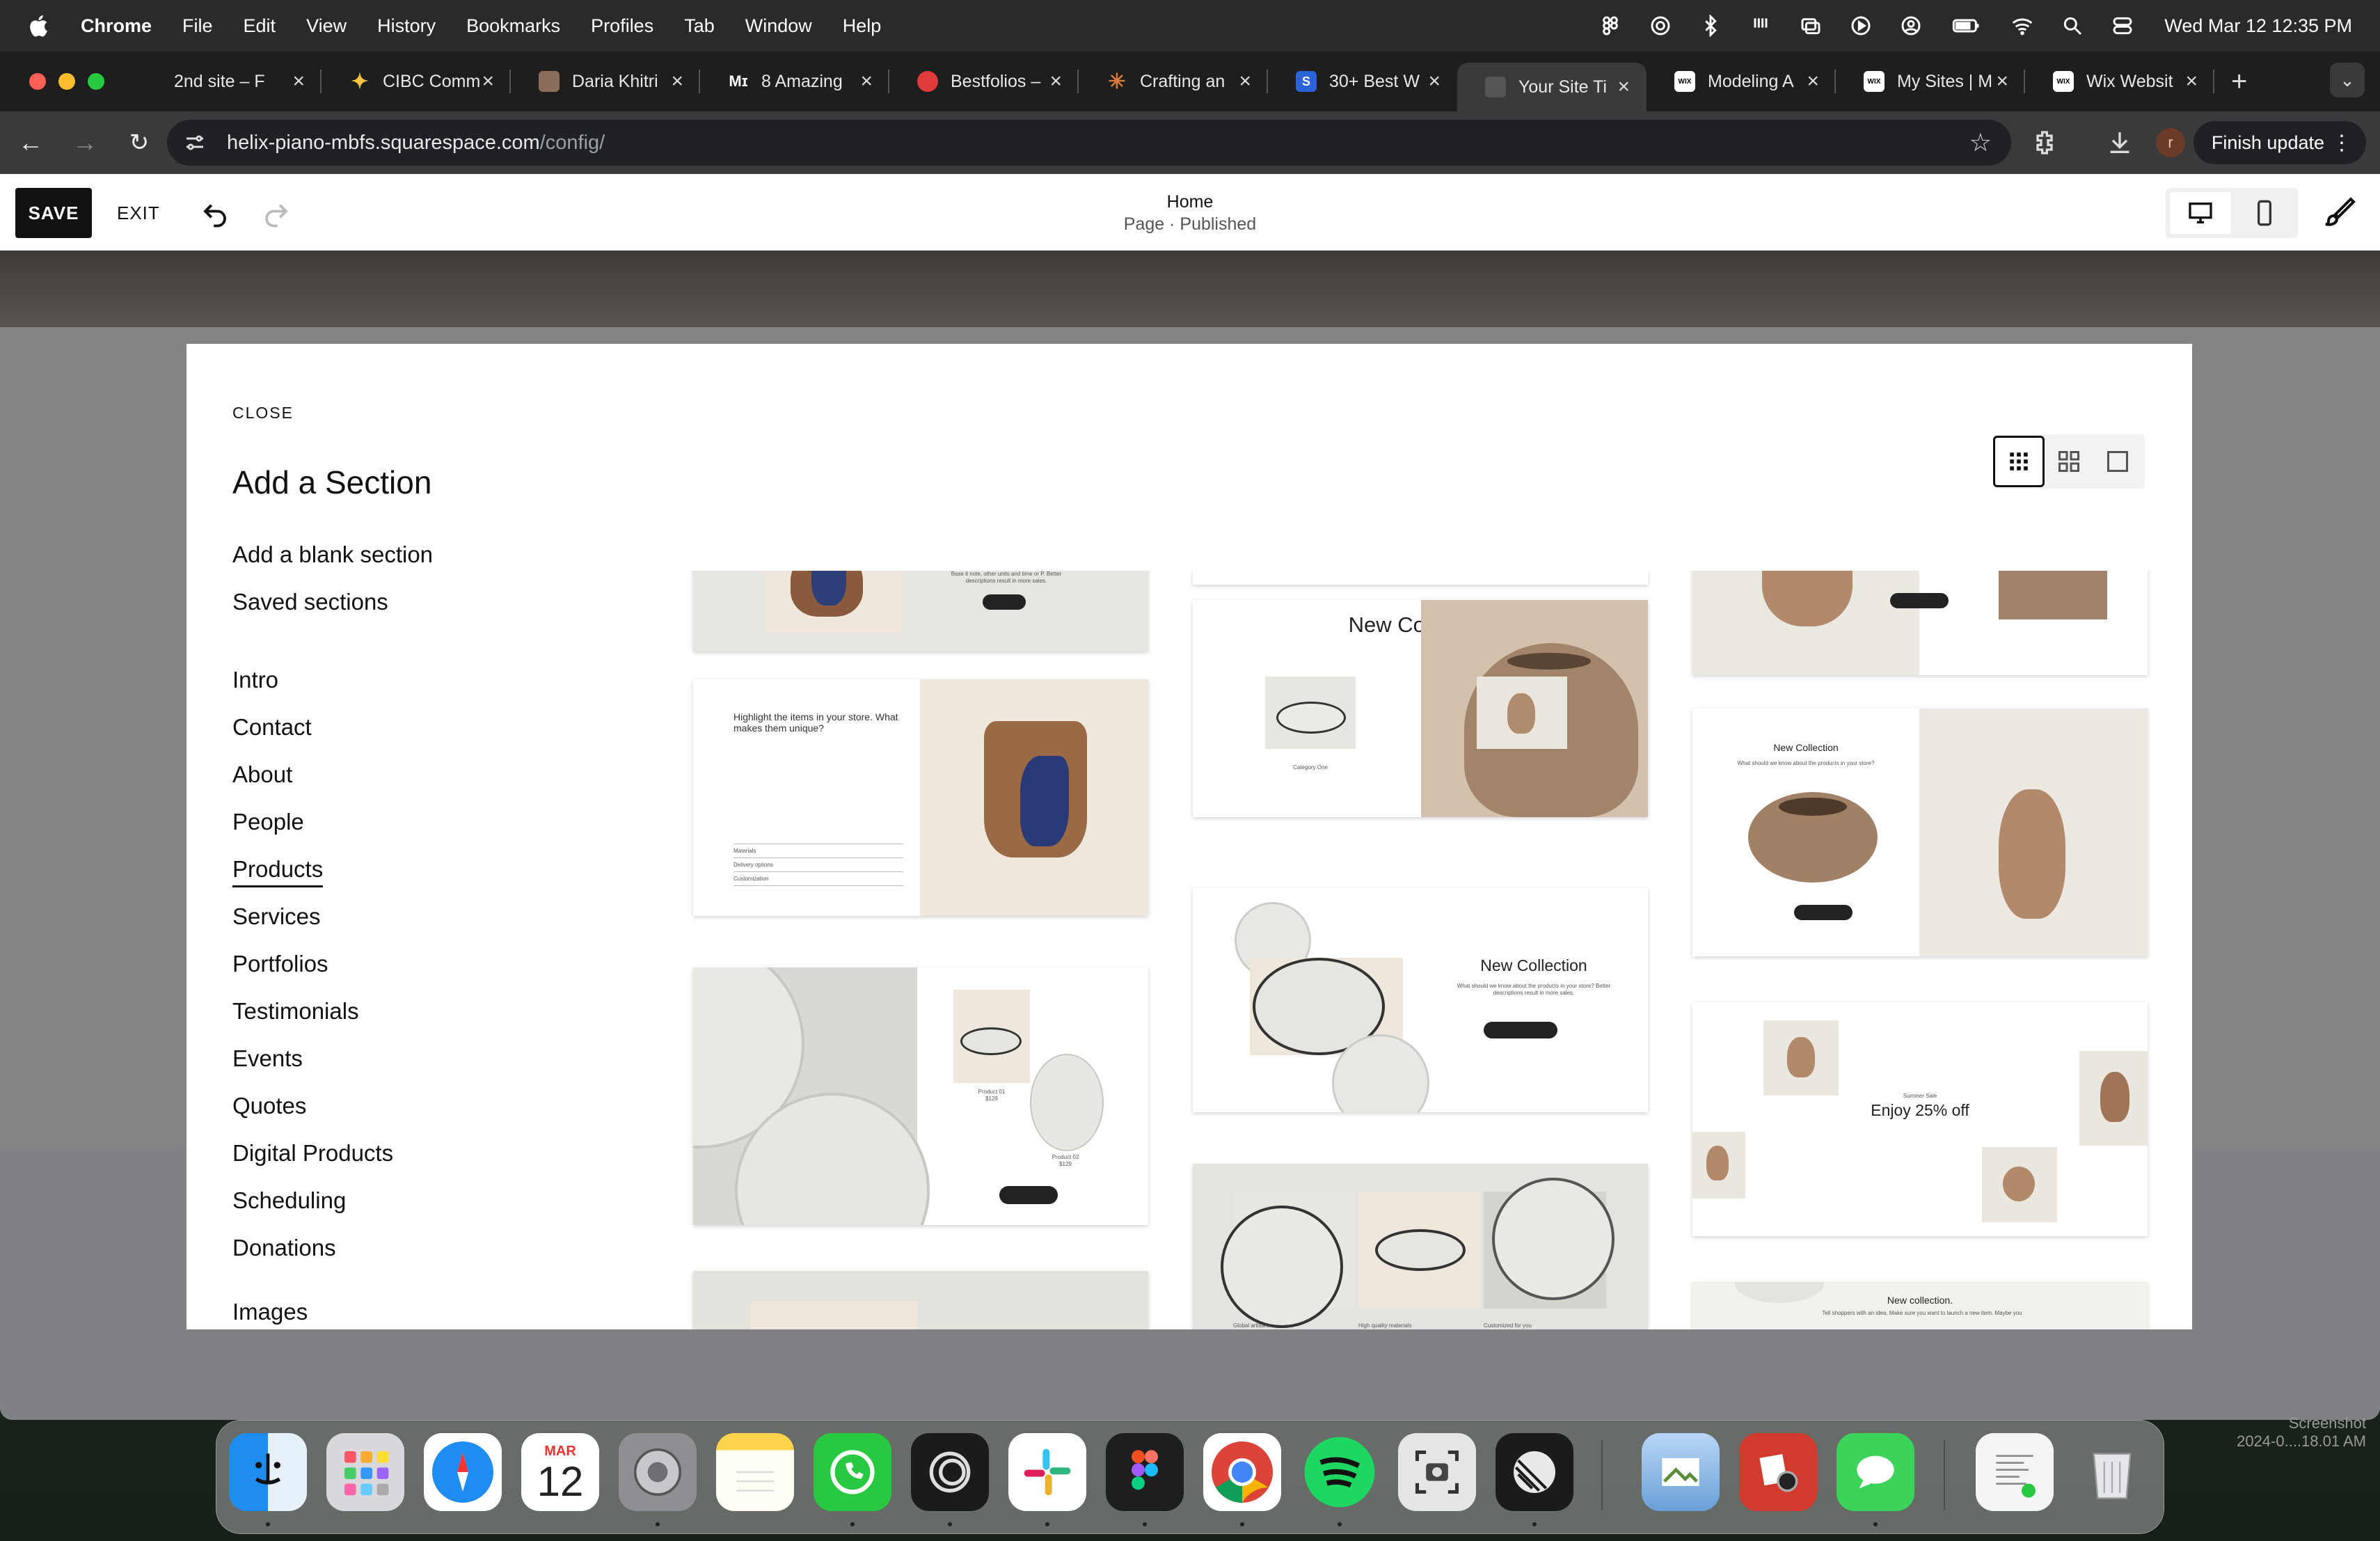 Image resolution: width=2380 pixels, height=1541 pixels. Describe the element at coordinates (1875, 1472) in the screenshot. I see `messages-icon` at that location.